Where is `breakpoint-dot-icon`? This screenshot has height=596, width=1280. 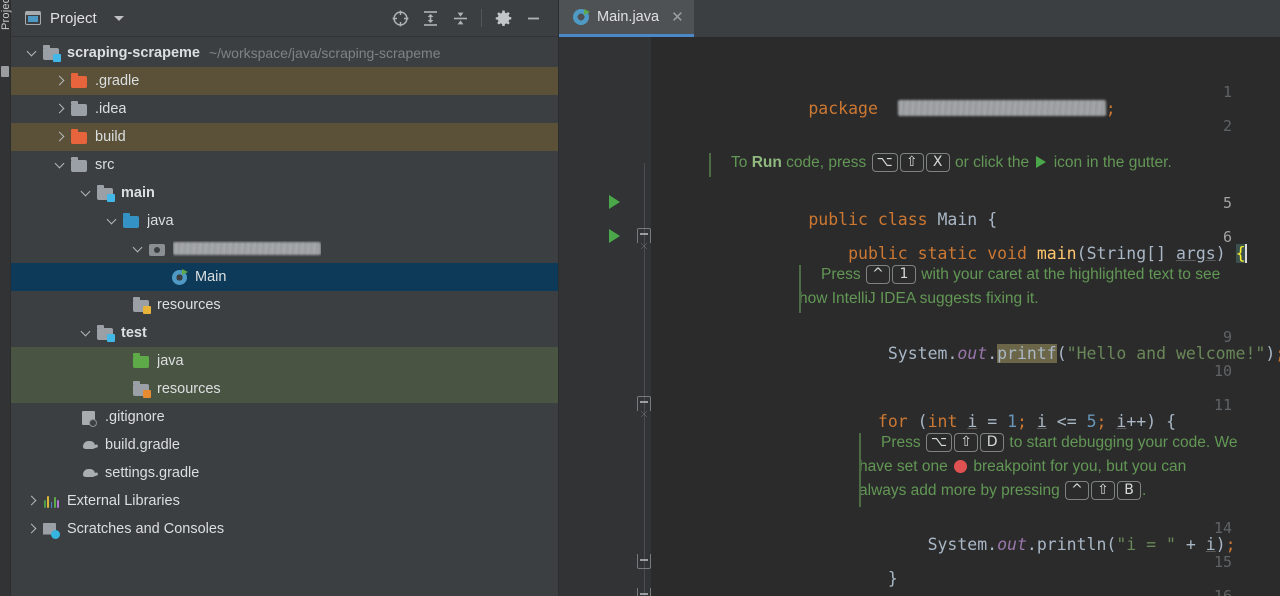
breakpoint-dot-icon is located at coordinates (961, 466).